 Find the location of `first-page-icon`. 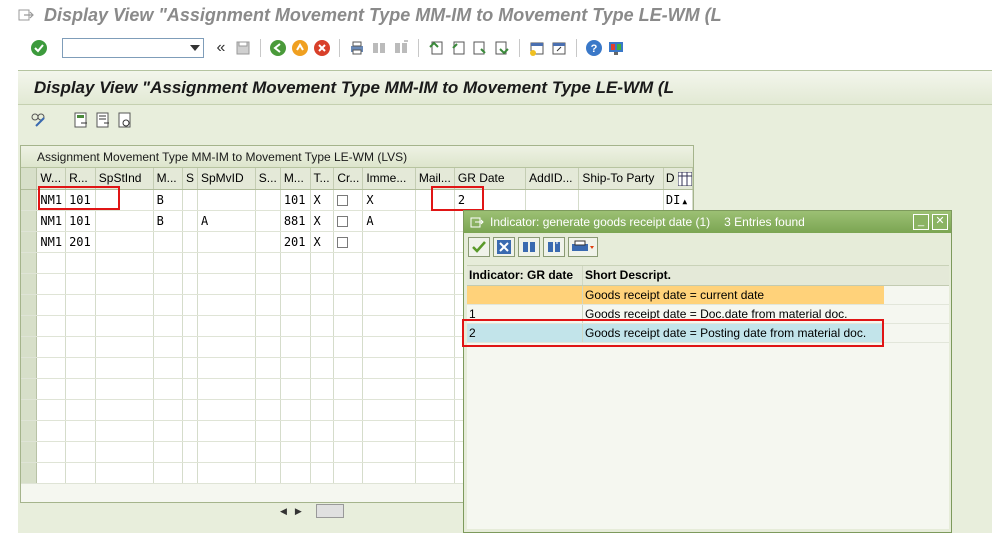

first-page-icon is located at coordinates (436, 48).